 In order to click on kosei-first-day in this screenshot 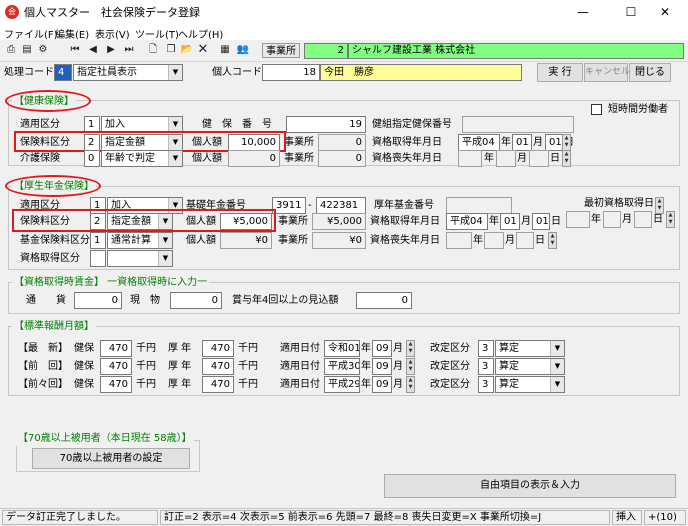, I will do `click(643, 219)`.